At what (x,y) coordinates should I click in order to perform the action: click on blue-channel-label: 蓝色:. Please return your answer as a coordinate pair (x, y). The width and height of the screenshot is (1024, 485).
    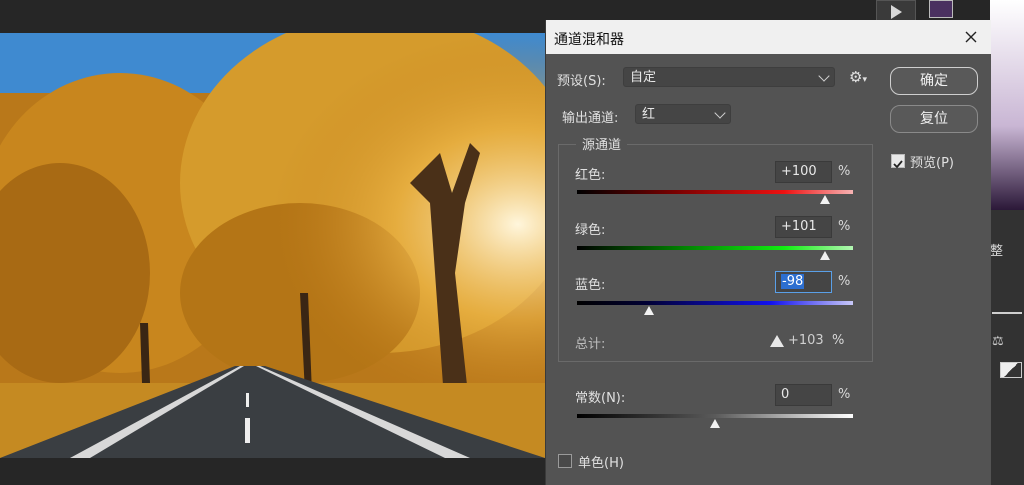
    Looking at the image, I should click on (590, 285).